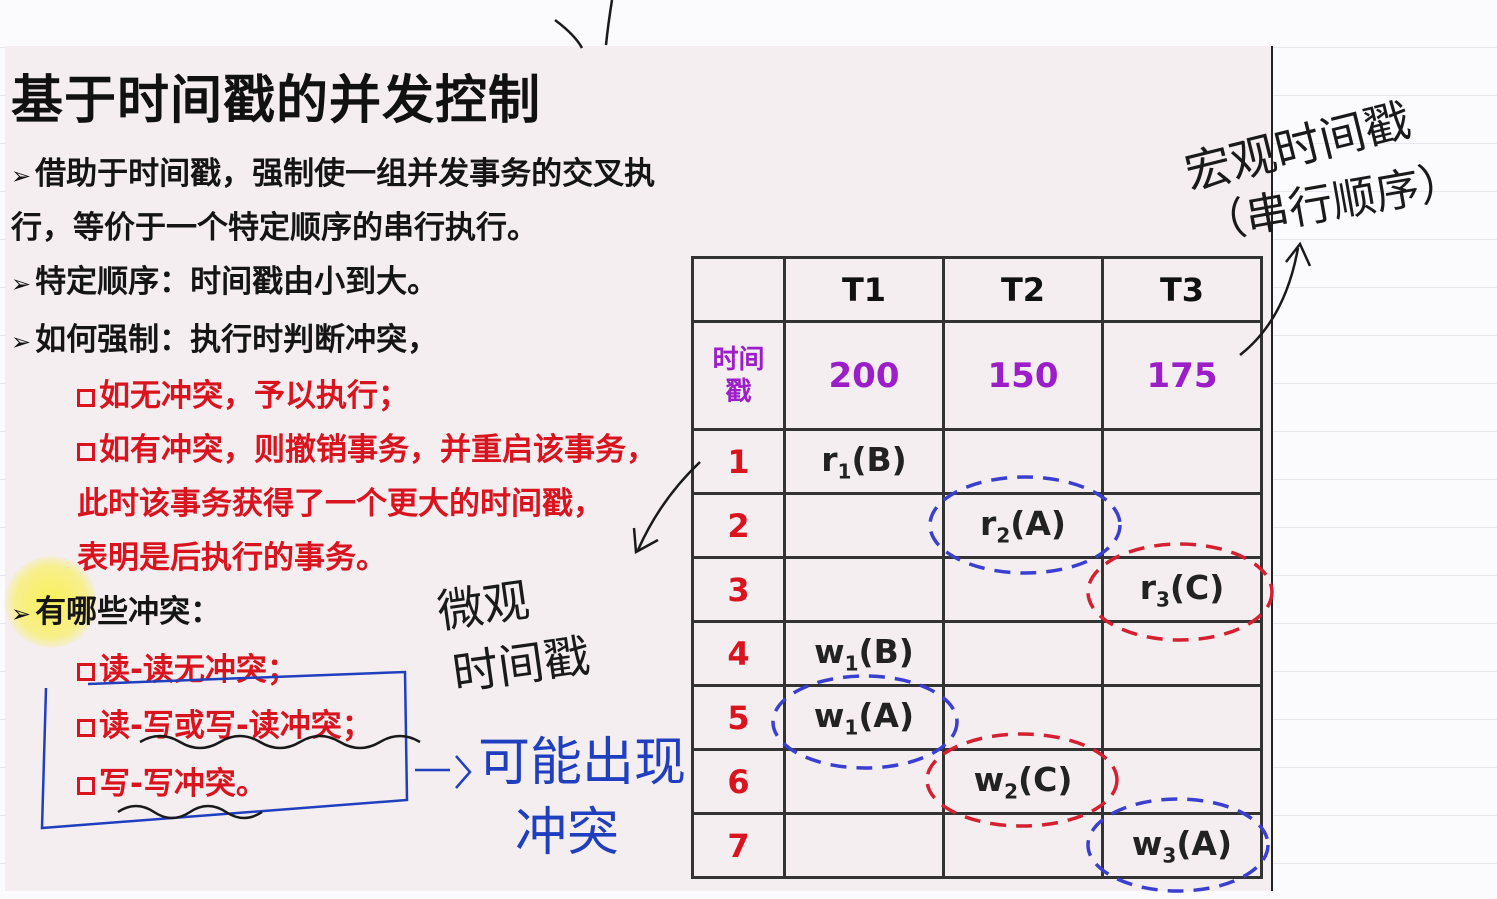  I want to click on table-row: 1 r1(B), so click(977, 461).